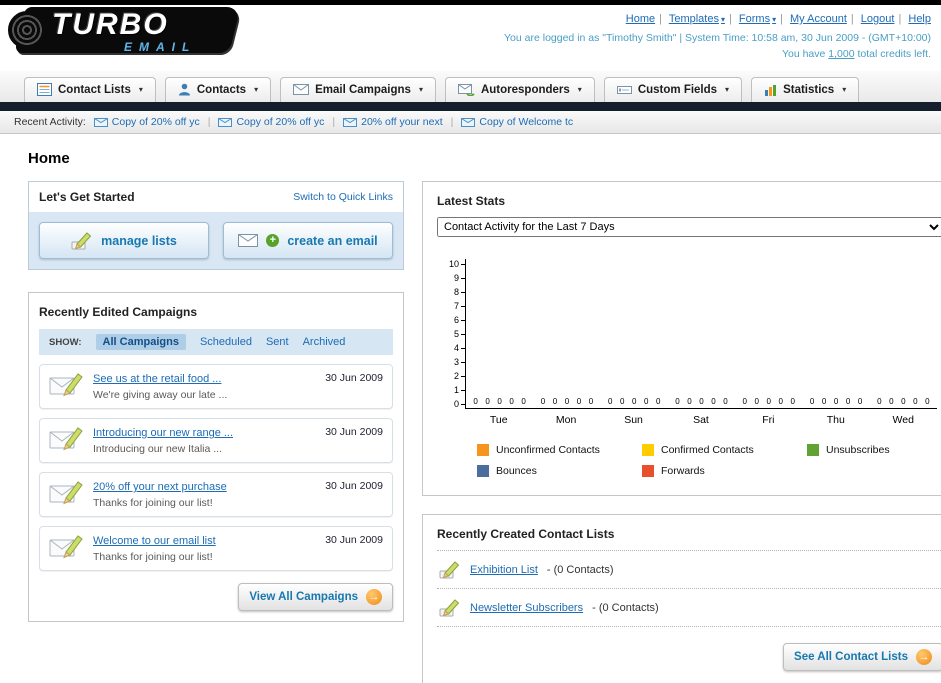  What do you see at coordinates (517, 122) in the screenshot?
I see `recent-activity-item: Copy of Welcome tc` at bounding box center [517, 122].